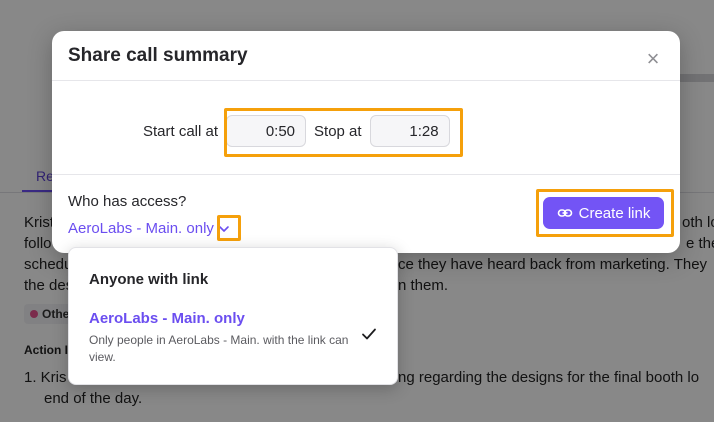  What do you see at coordinates (343, 132) in the screenshot?
I see `time-range-highlight` at bounding box center [343, 132].